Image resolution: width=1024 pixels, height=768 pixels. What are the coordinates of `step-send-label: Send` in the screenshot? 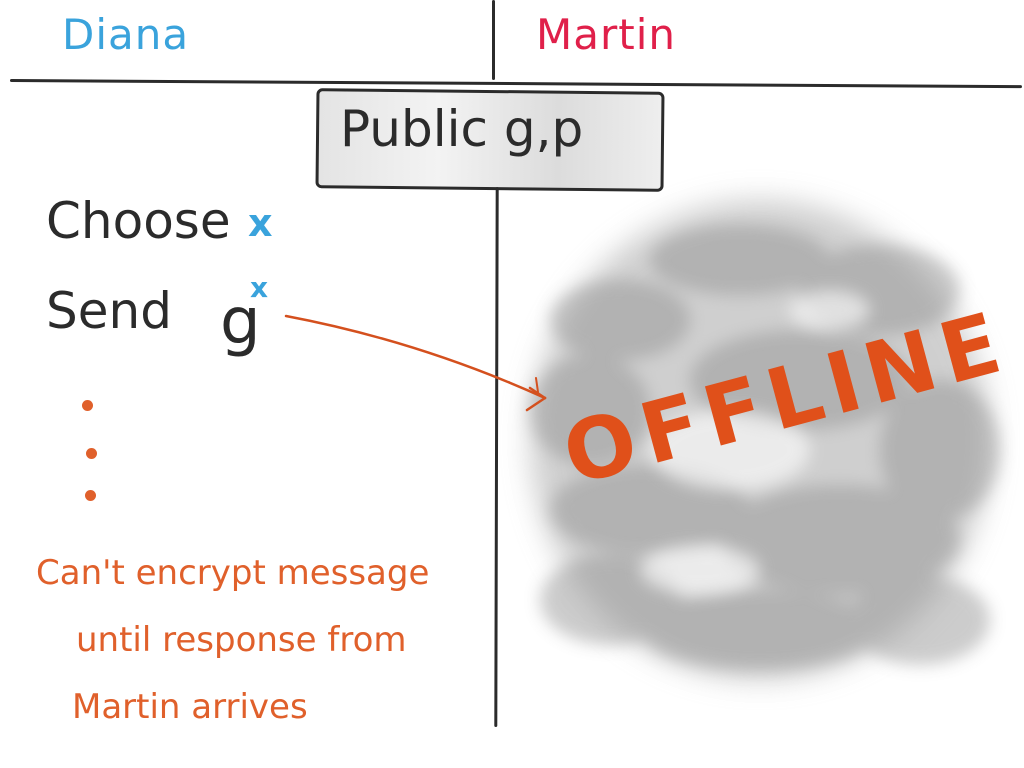 It's located at (109, 311).